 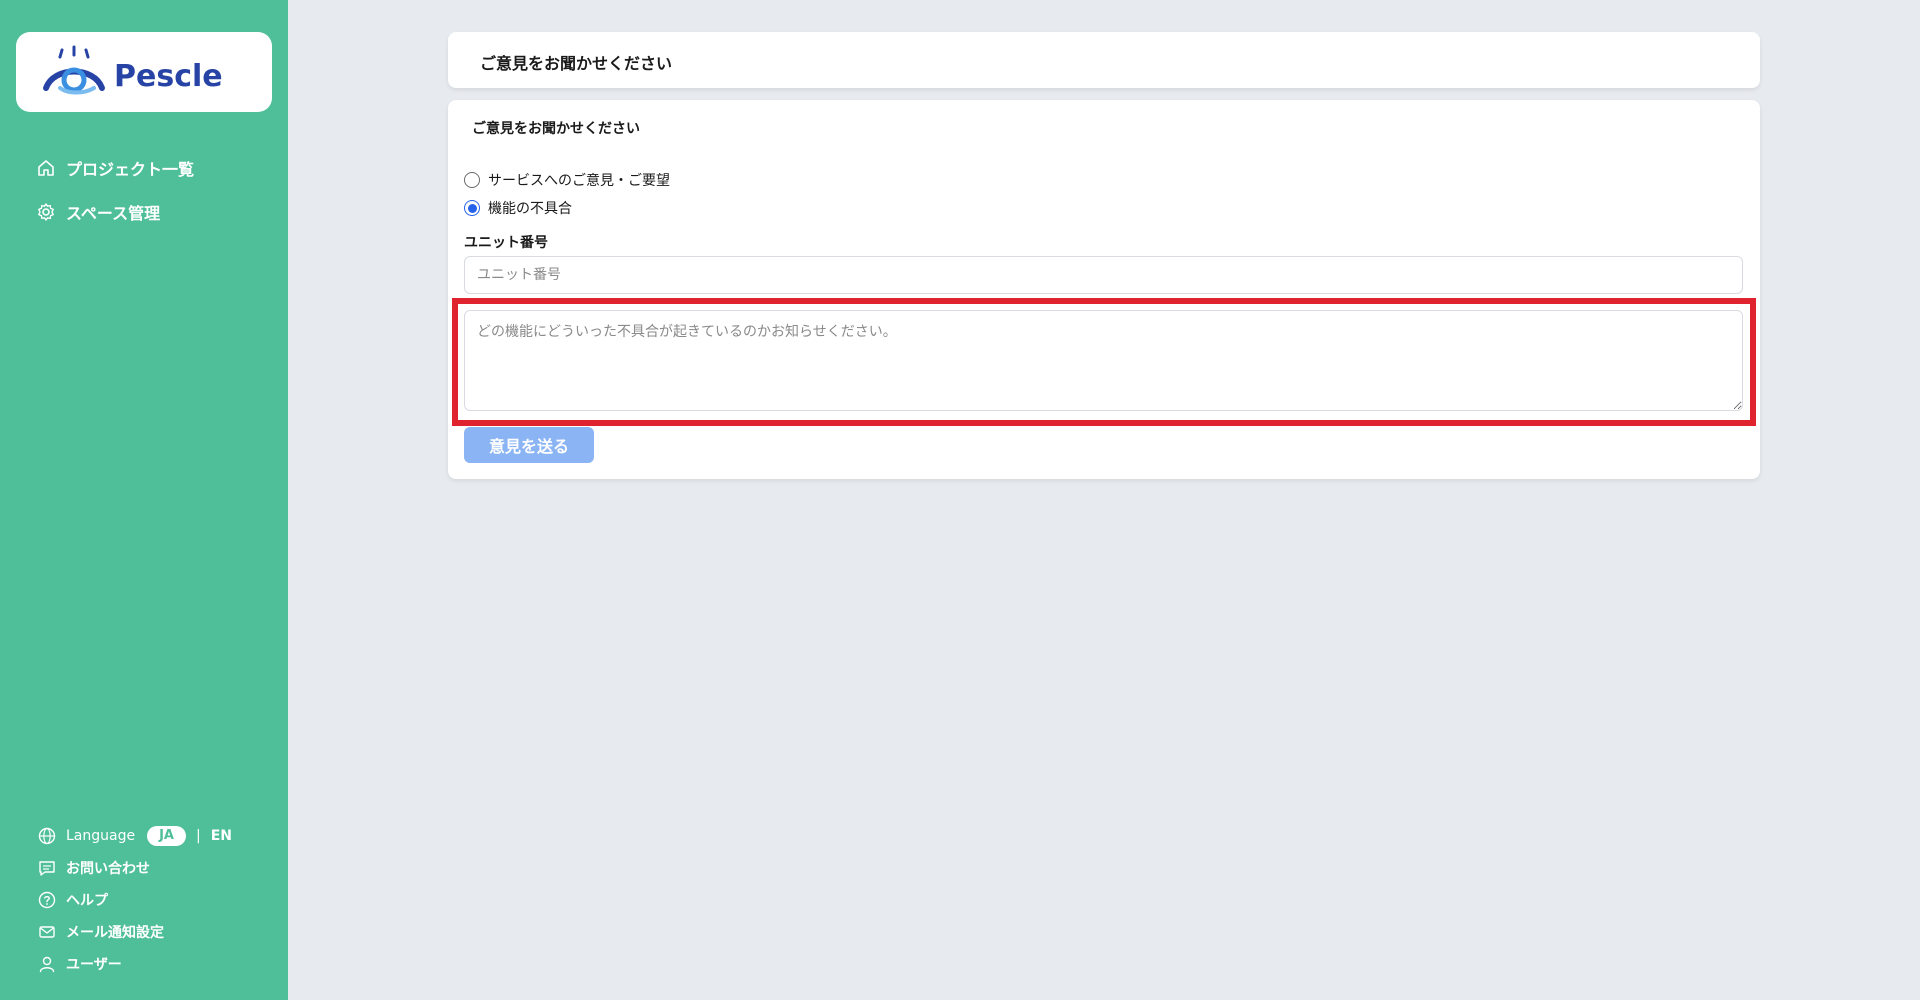 I want to click on chat-icon, so click(x=47, y=868).